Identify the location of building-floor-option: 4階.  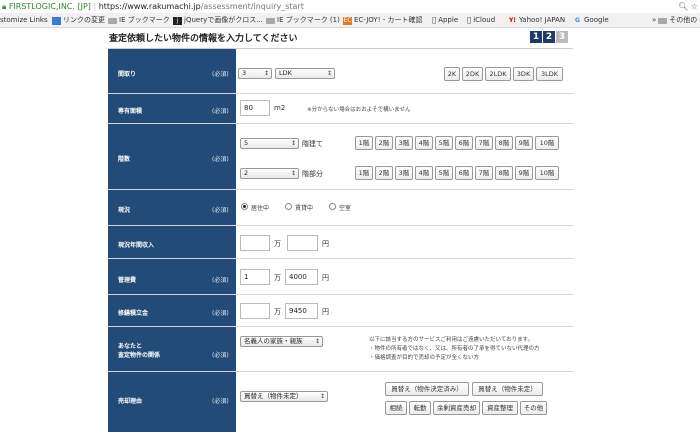
(424, 143).